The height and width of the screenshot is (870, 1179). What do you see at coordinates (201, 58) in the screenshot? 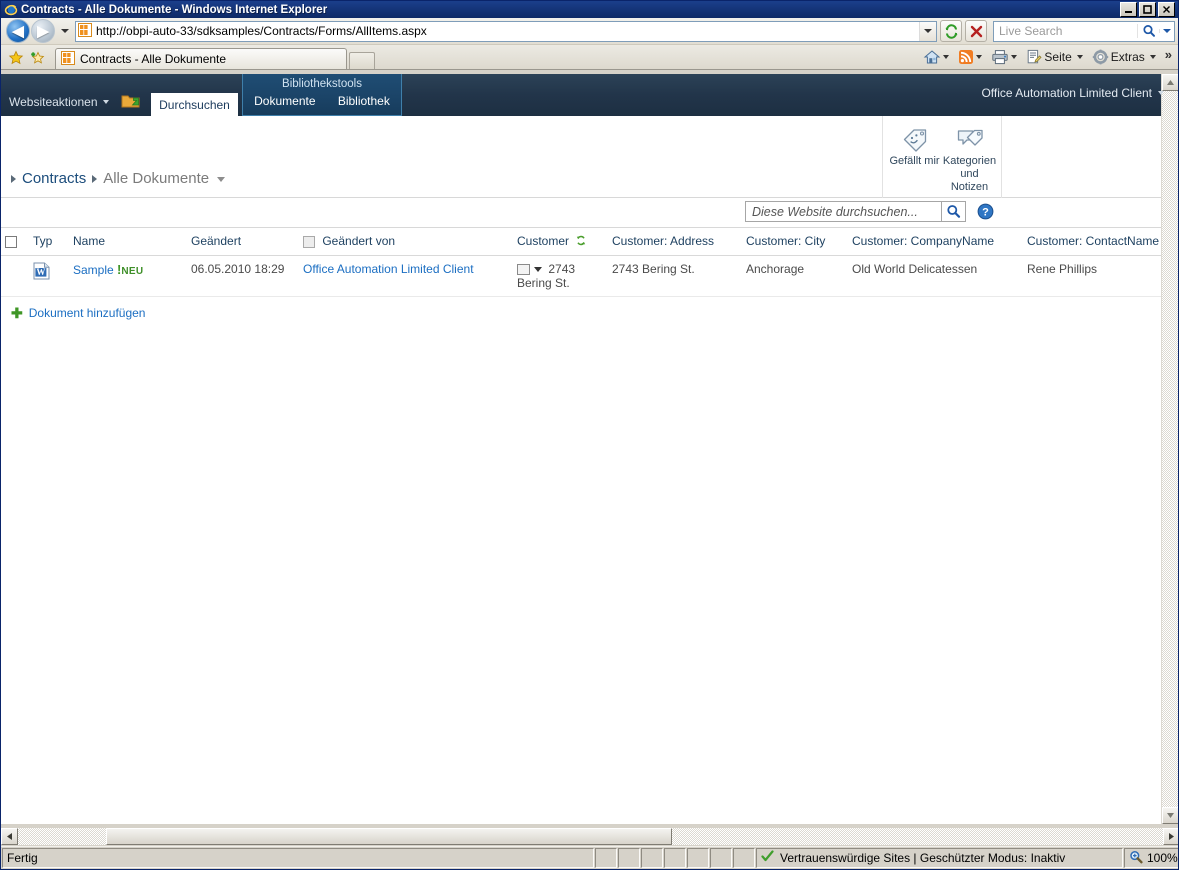
I see `browser-tab-contracts: Contracts - Alle Dokumente` at bounding box center [201, 58].